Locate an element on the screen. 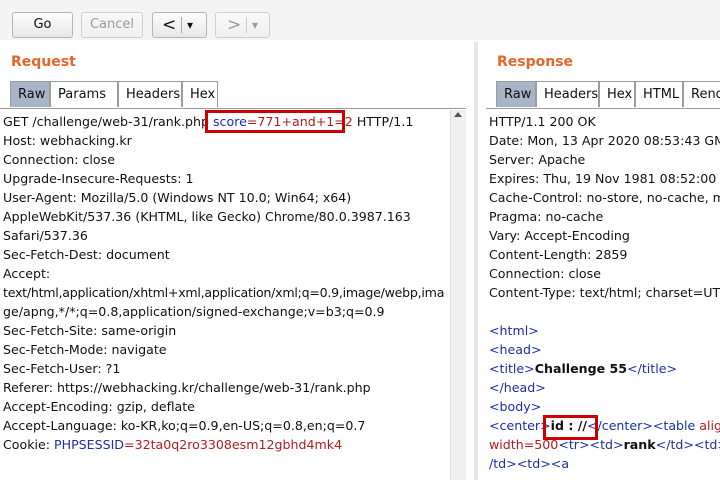 Image resolution: width=720 pixels, height=480 pixels. id-highlight-box is located at coordinates (570, 427).